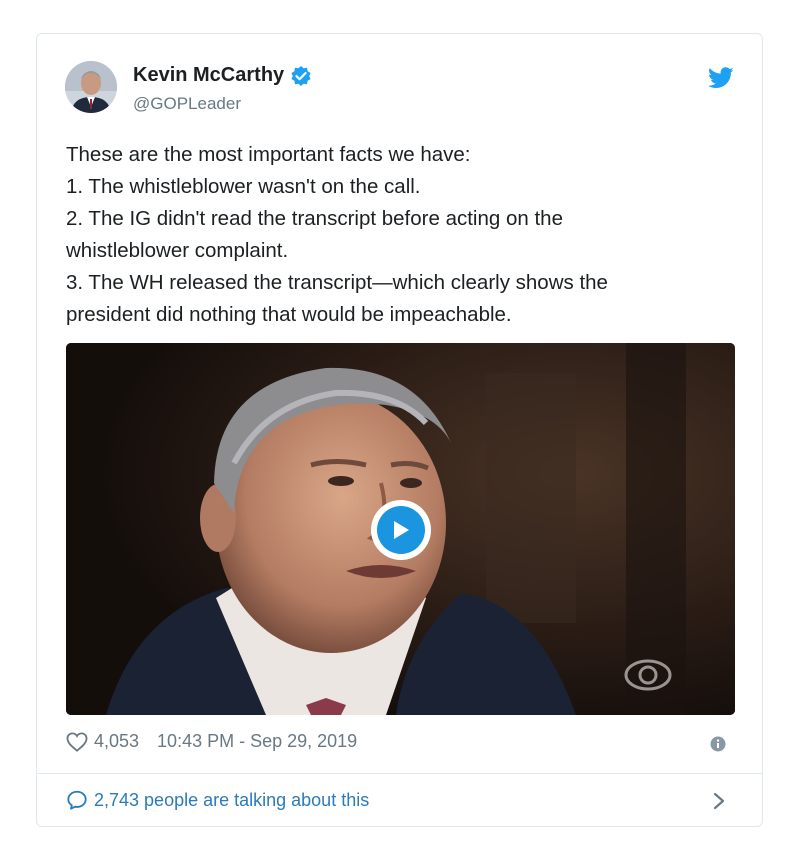 This screenshot has width=800, height=864. I want to click on author-handle: @GOPLeader, so click(187, 104).